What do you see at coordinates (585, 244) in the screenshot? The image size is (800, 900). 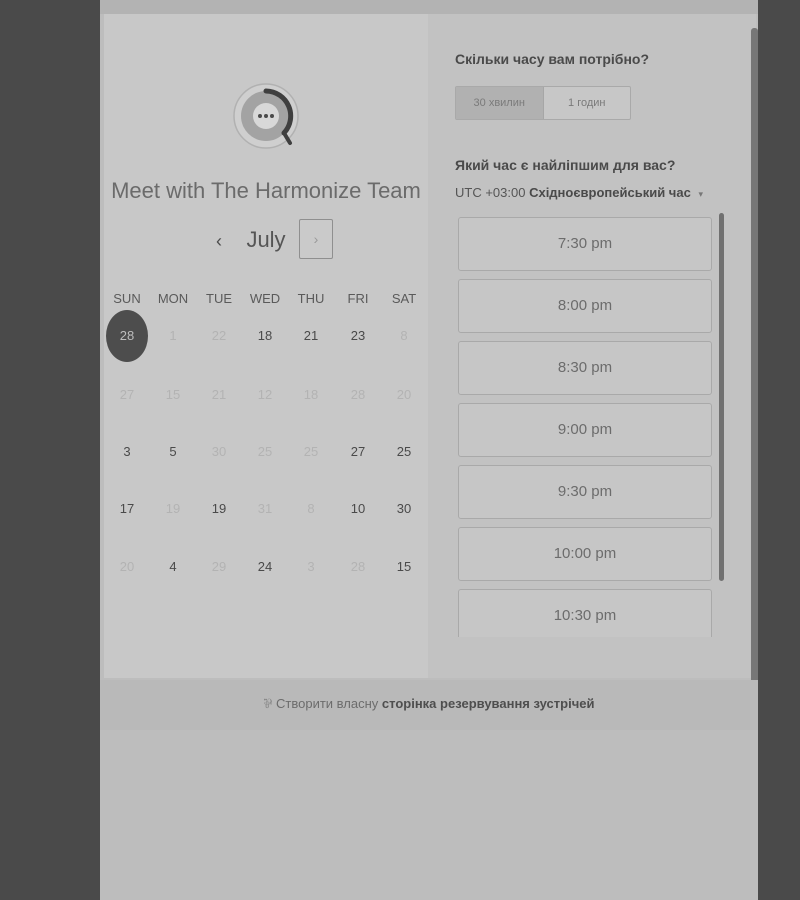 I see `time-slot: 7:30 pm` at bounding box center [585, 244].